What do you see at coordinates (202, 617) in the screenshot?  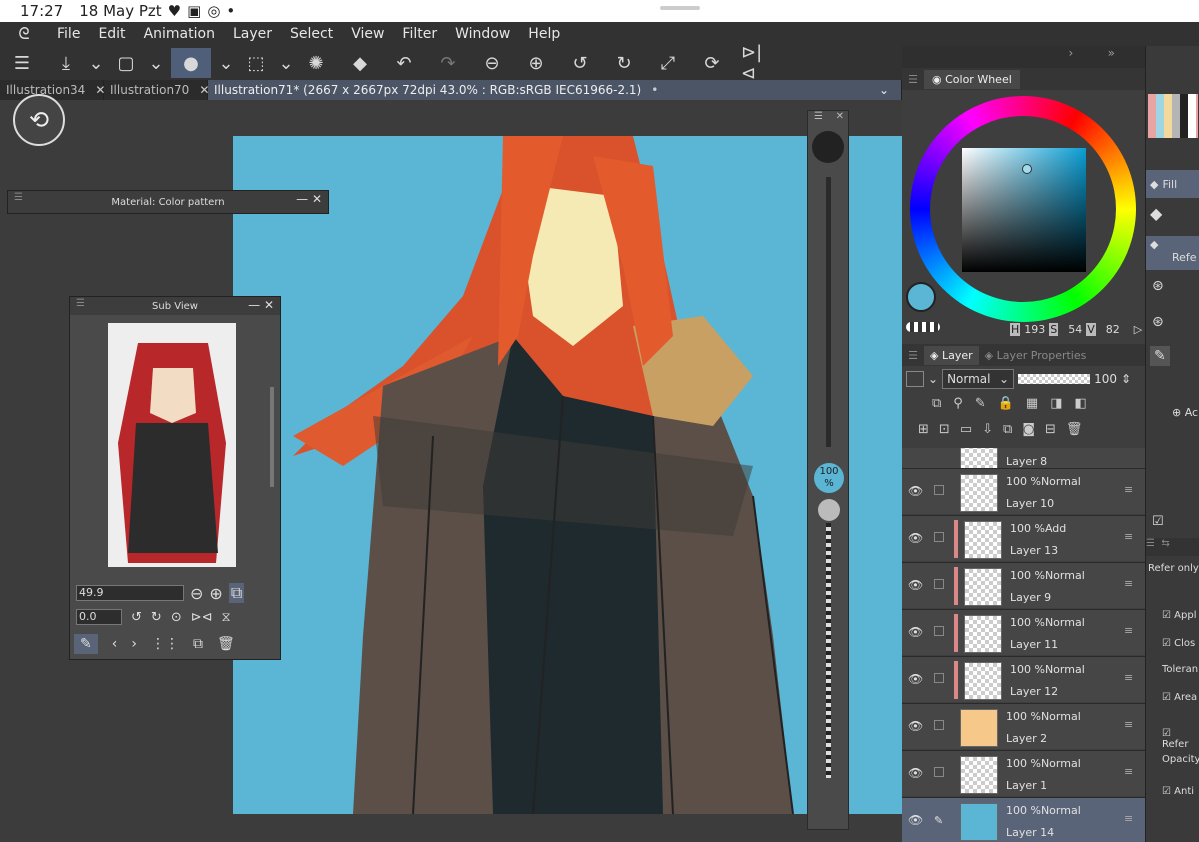 I see `flip-horizontal-icon: ⊳⊲` at bounding box center [202, 617].